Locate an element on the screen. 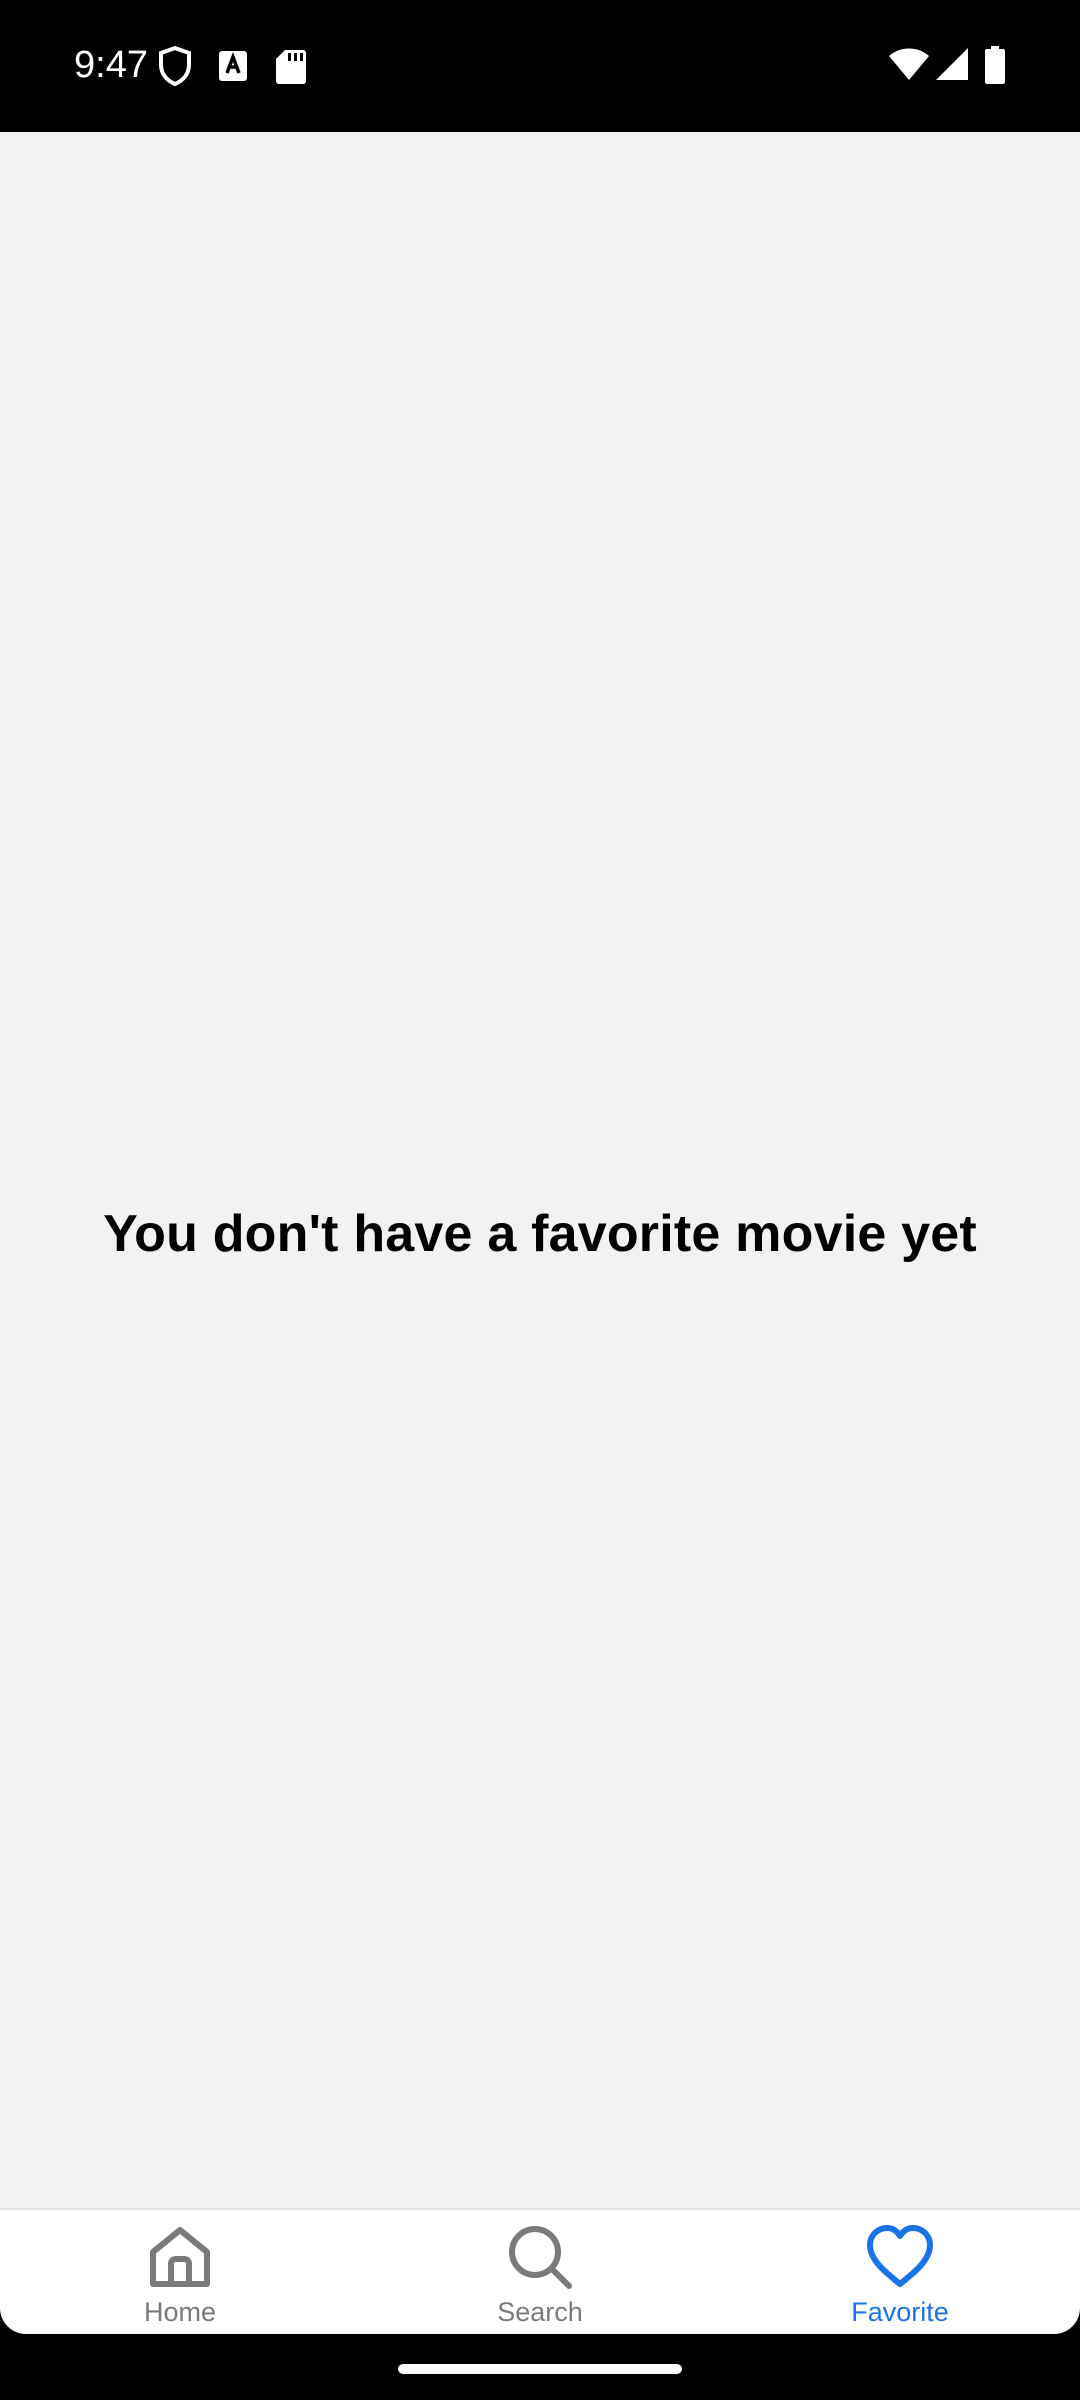 The width and height of the screenshot is (1080, 2400). nav-tab-search: Search is located at coordinates (540, 2272).